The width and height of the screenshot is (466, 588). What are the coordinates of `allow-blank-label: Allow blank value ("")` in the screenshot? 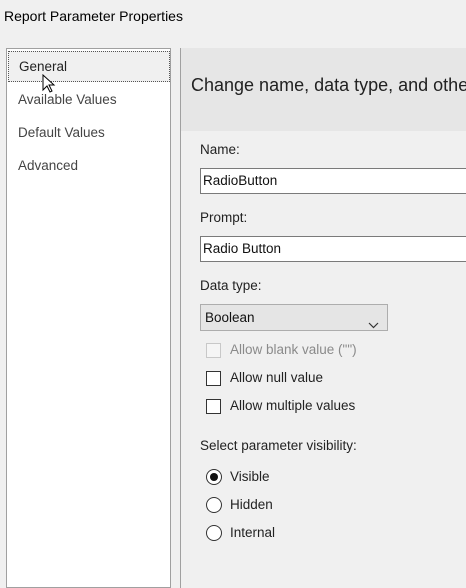 It's located at (293, 349).